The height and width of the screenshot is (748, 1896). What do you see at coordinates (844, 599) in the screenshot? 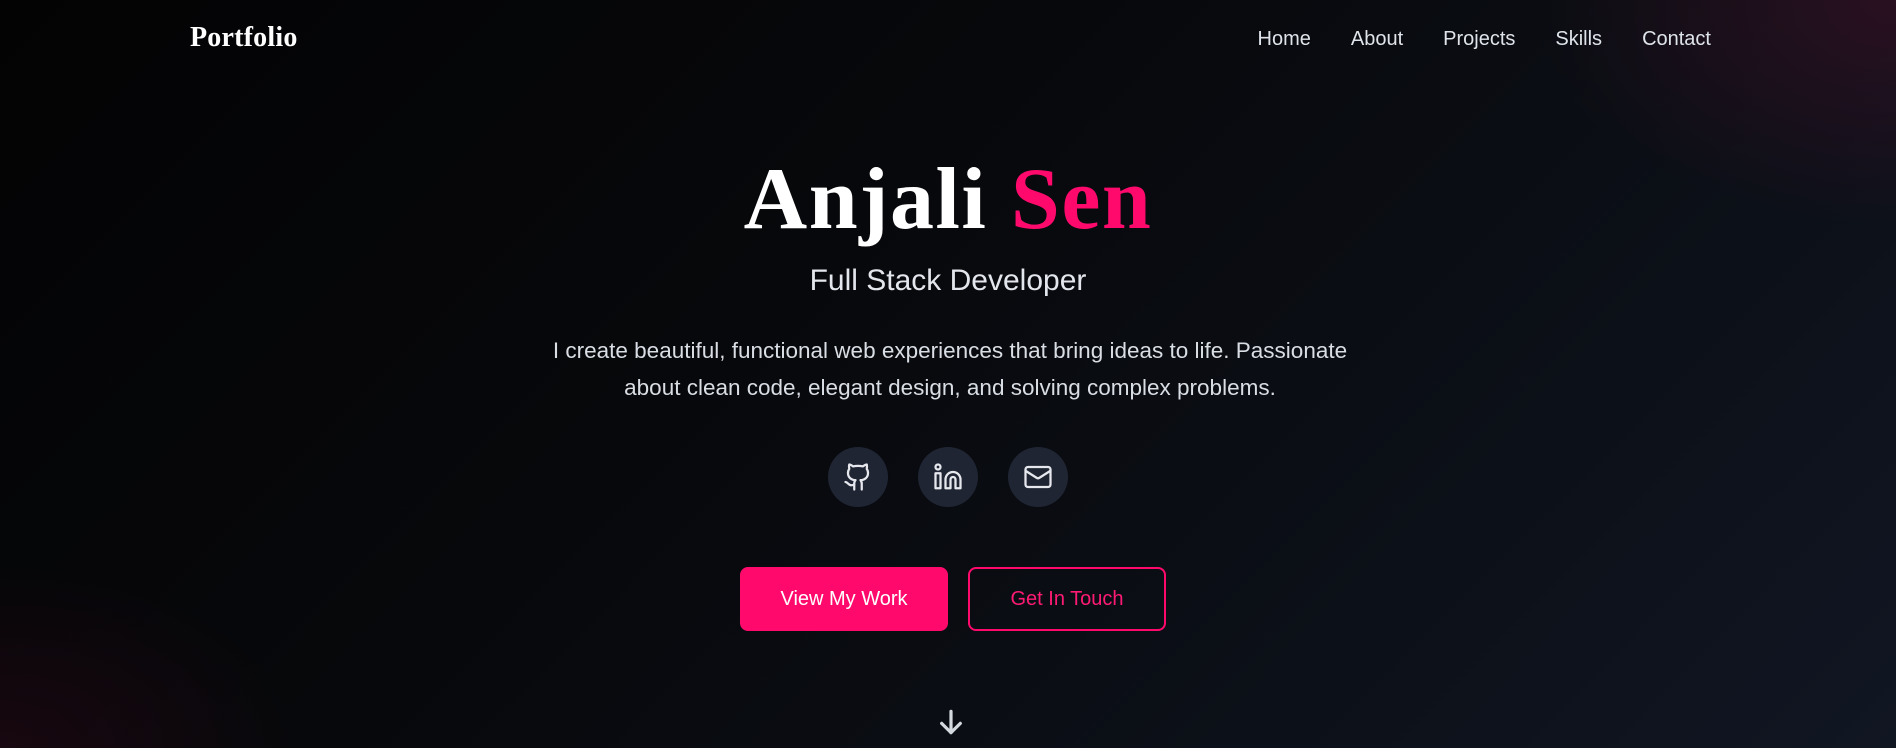
I see `view-my-work-button: View My Work` at bounding box center [844, 599].